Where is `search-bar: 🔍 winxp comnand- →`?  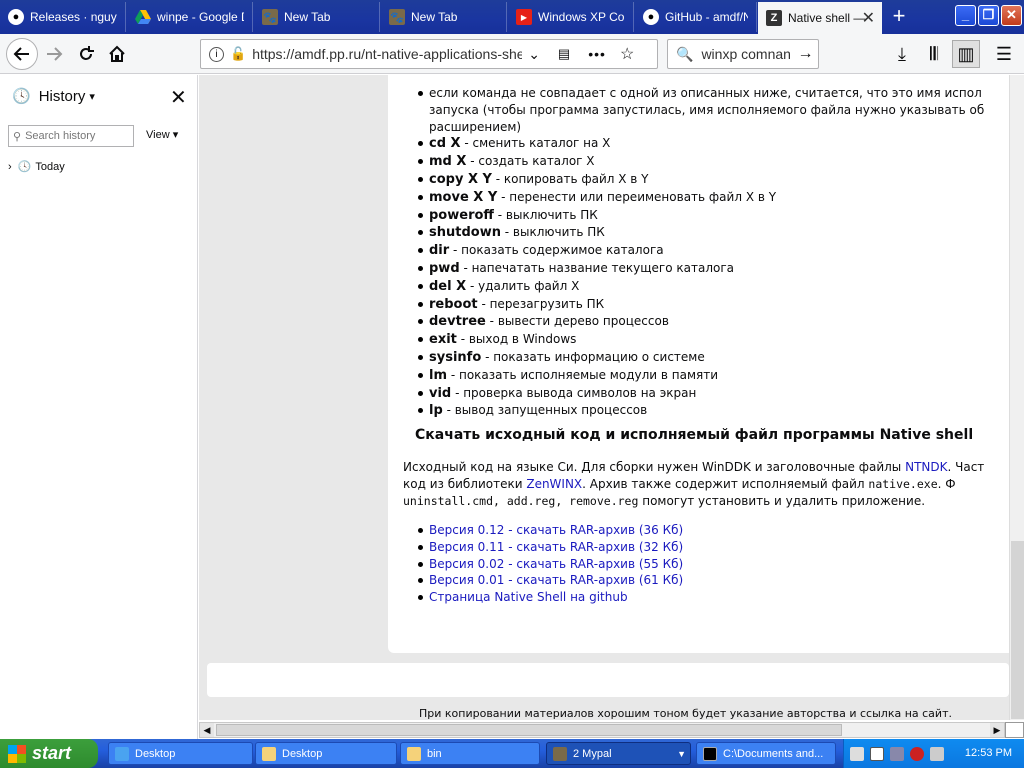
search-bar: 🔍 winxp comnand- → is located at coordinates (743, 54).